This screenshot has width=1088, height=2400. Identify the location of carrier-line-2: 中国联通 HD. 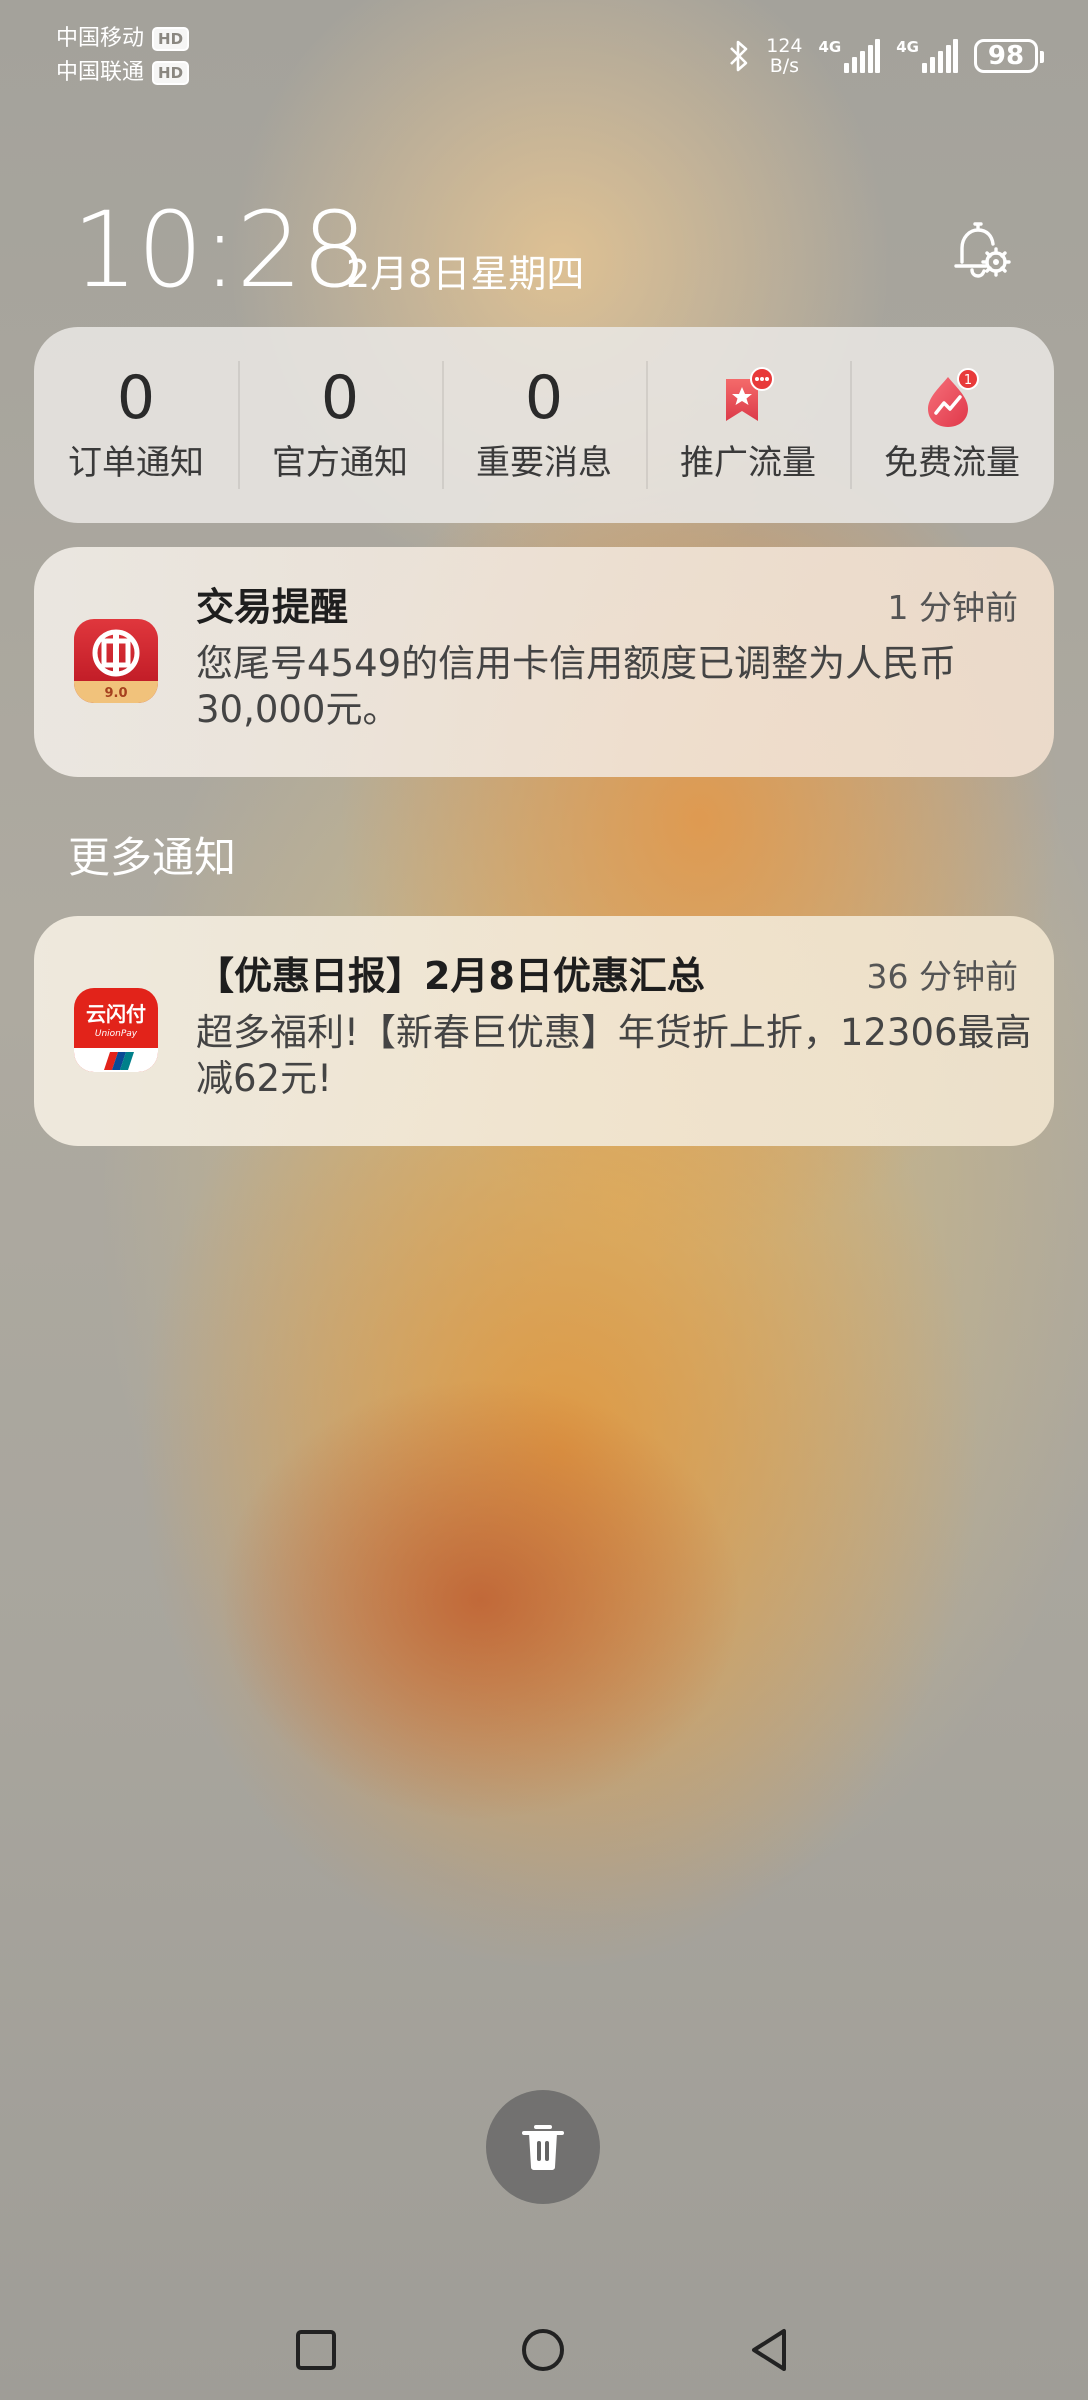
(123, 73).